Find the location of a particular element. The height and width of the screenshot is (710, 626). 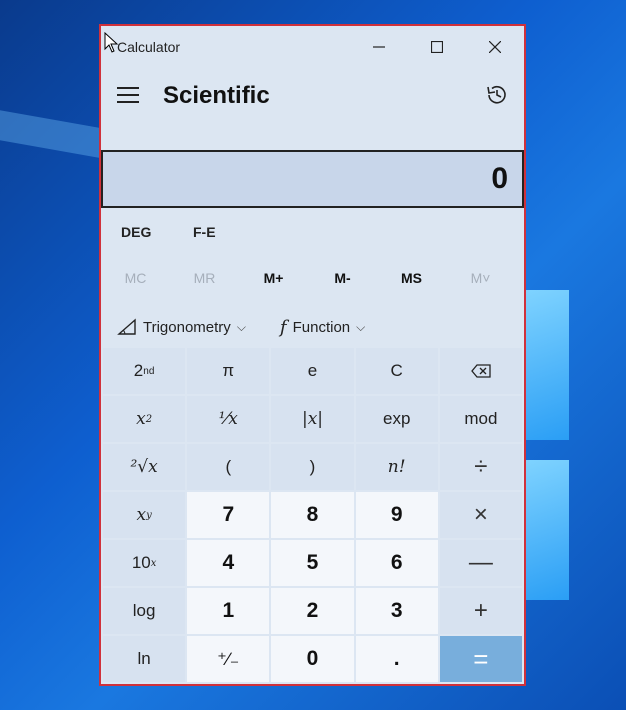

negate-button: ⁺∕₋ is located at coordinates (228, 659).